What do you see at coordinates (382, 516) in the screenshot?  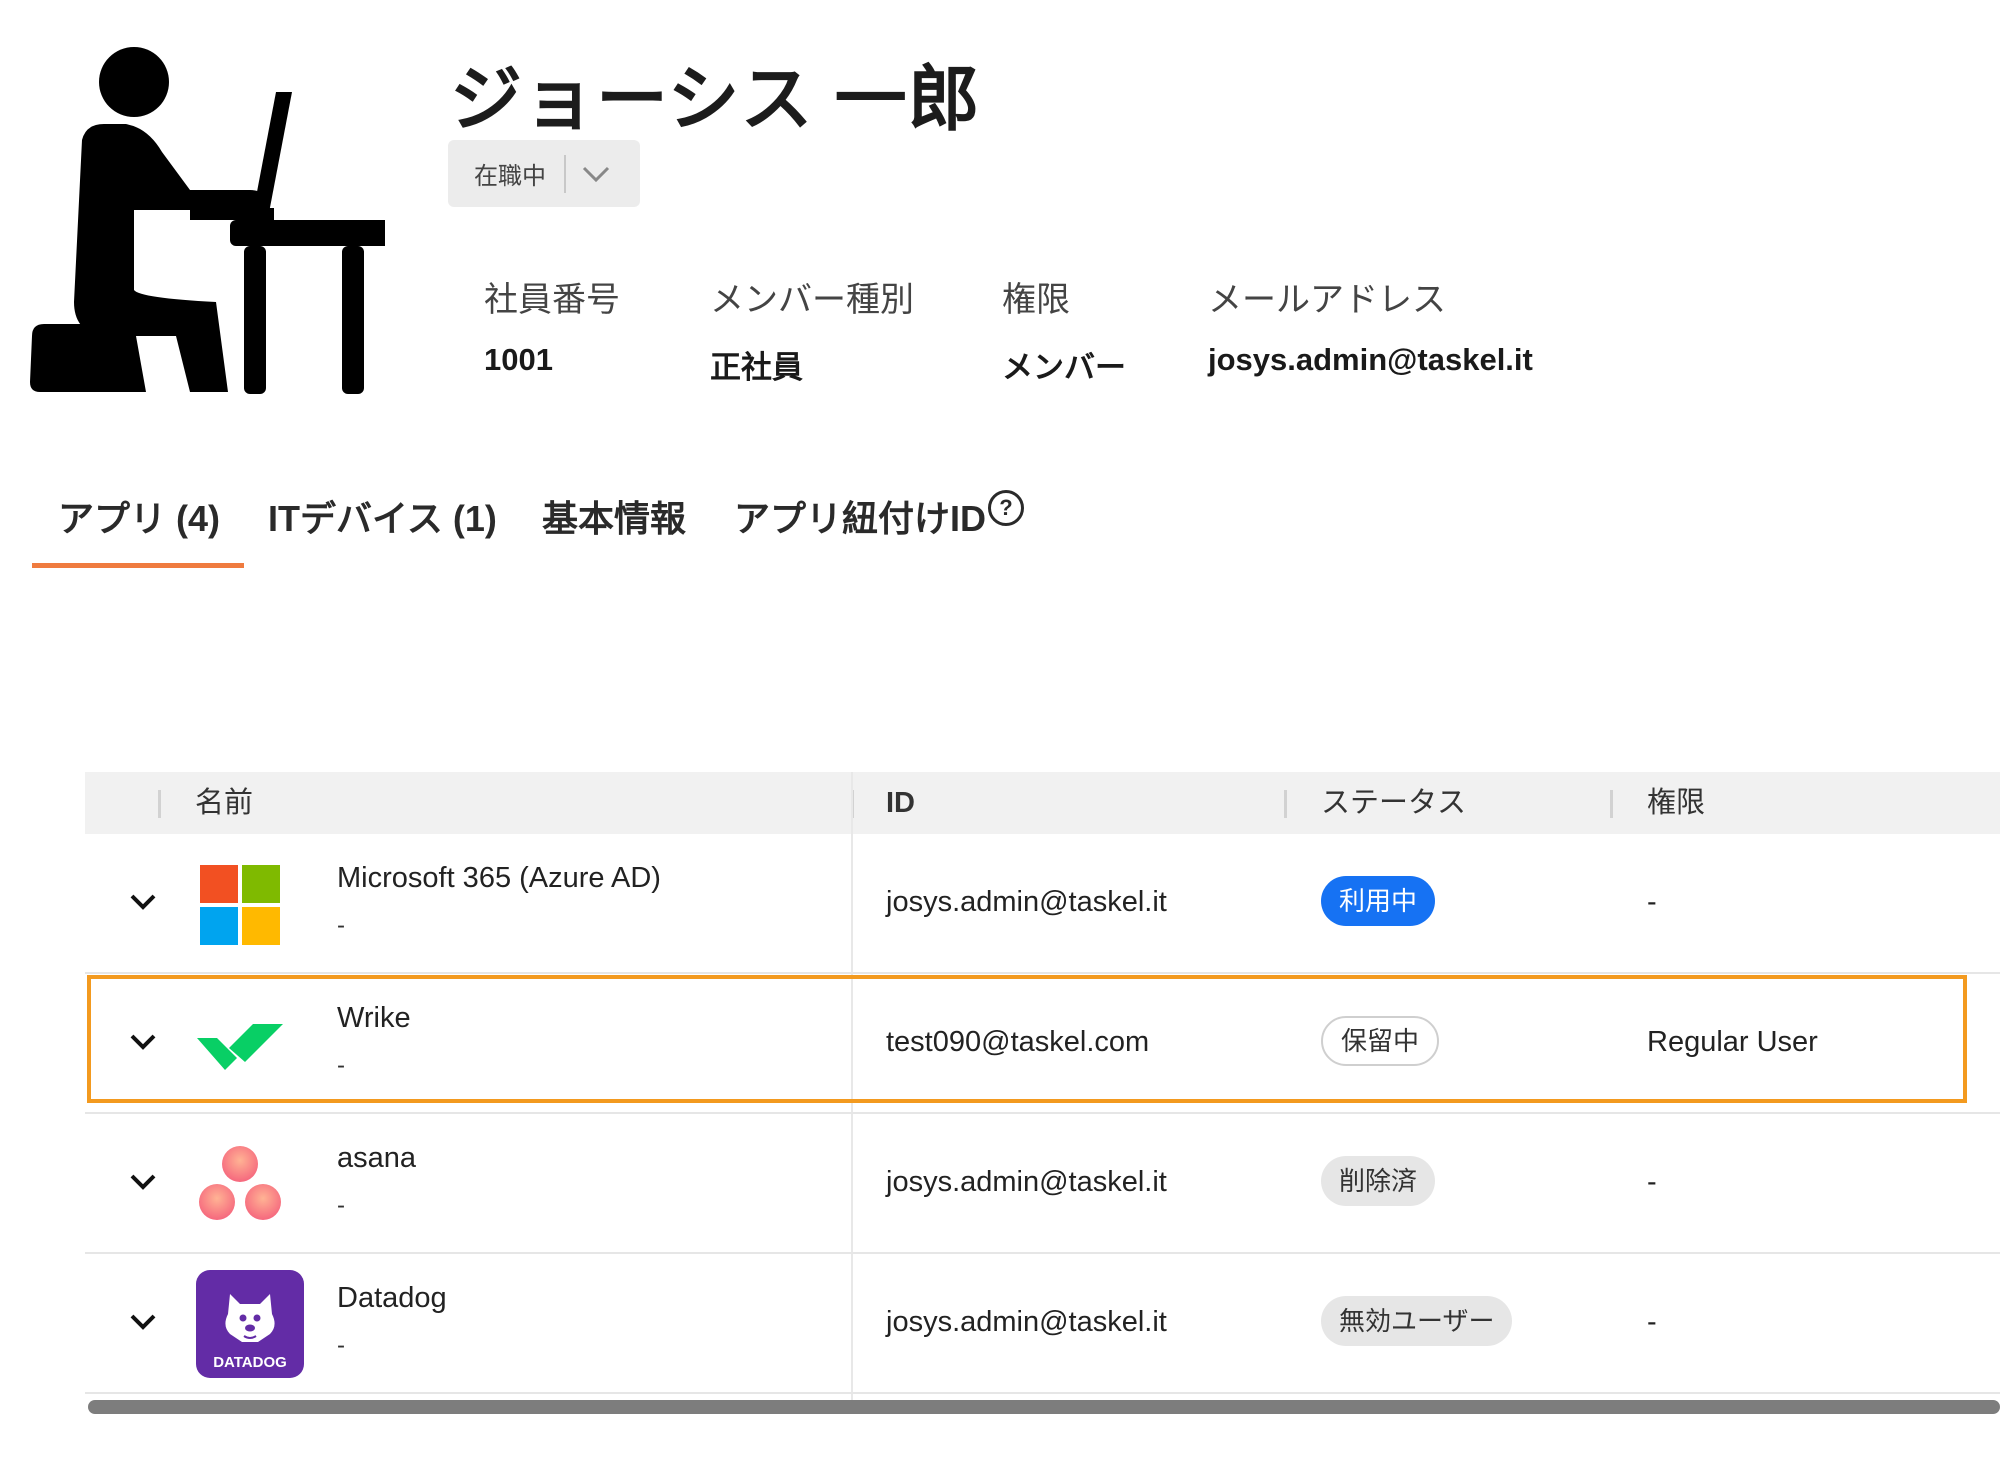 I see `tab-it-devices: ITデバイス (1)` at bounding box center [382, 516].